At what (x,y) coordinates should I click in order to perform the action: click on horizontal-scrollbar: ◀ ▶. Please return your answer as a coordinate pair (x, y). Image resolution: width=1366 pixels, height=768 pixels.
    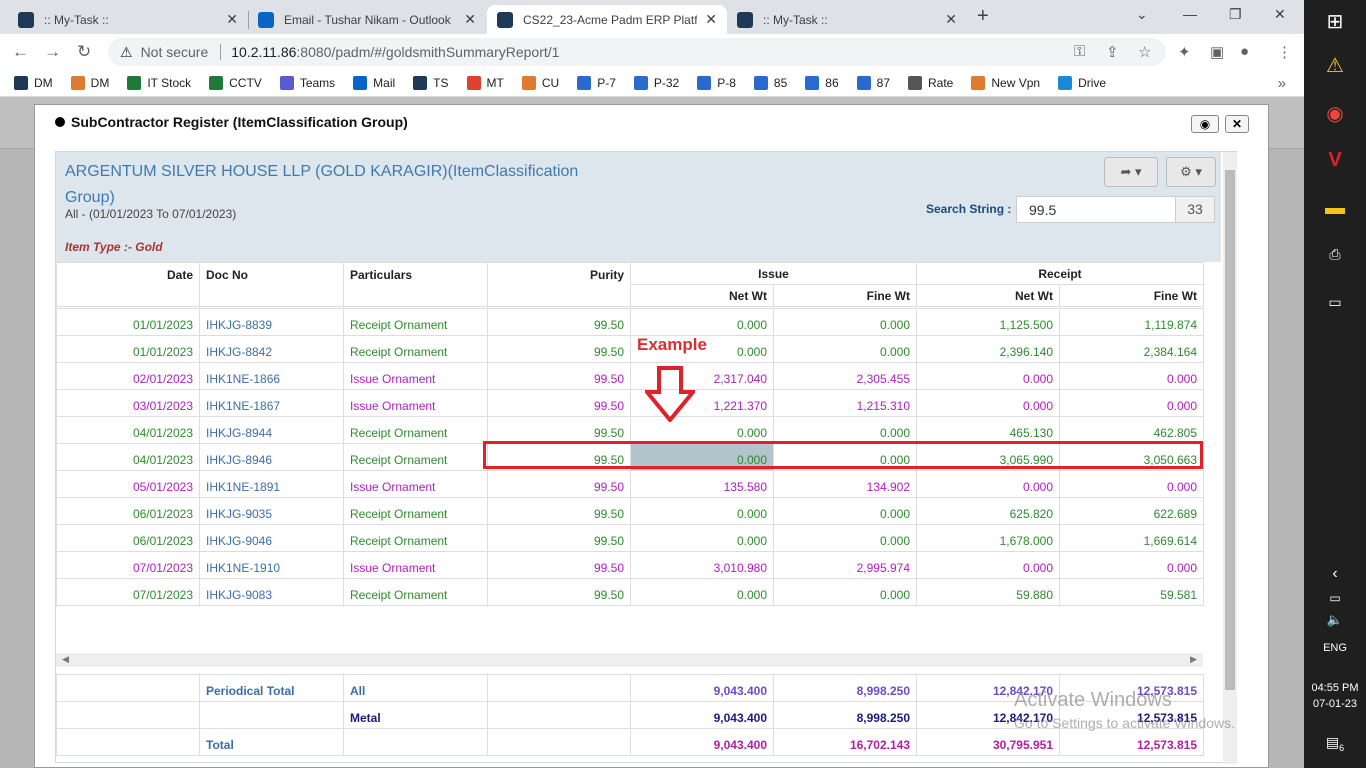
    Looking at the image, I should click on (629, 660).